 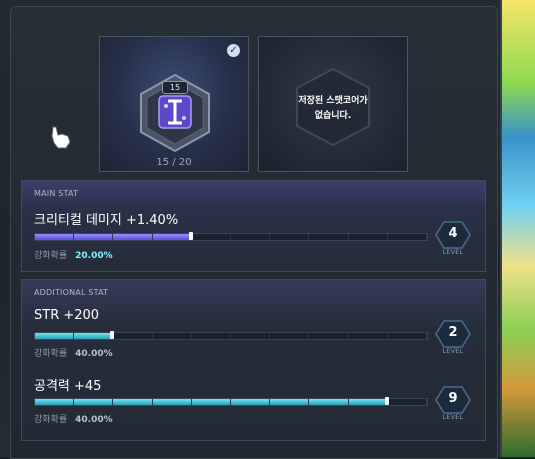 I want to click on main-stat-name: 크리티컬 데미지 +1.40%, so click(x=106, y=220).